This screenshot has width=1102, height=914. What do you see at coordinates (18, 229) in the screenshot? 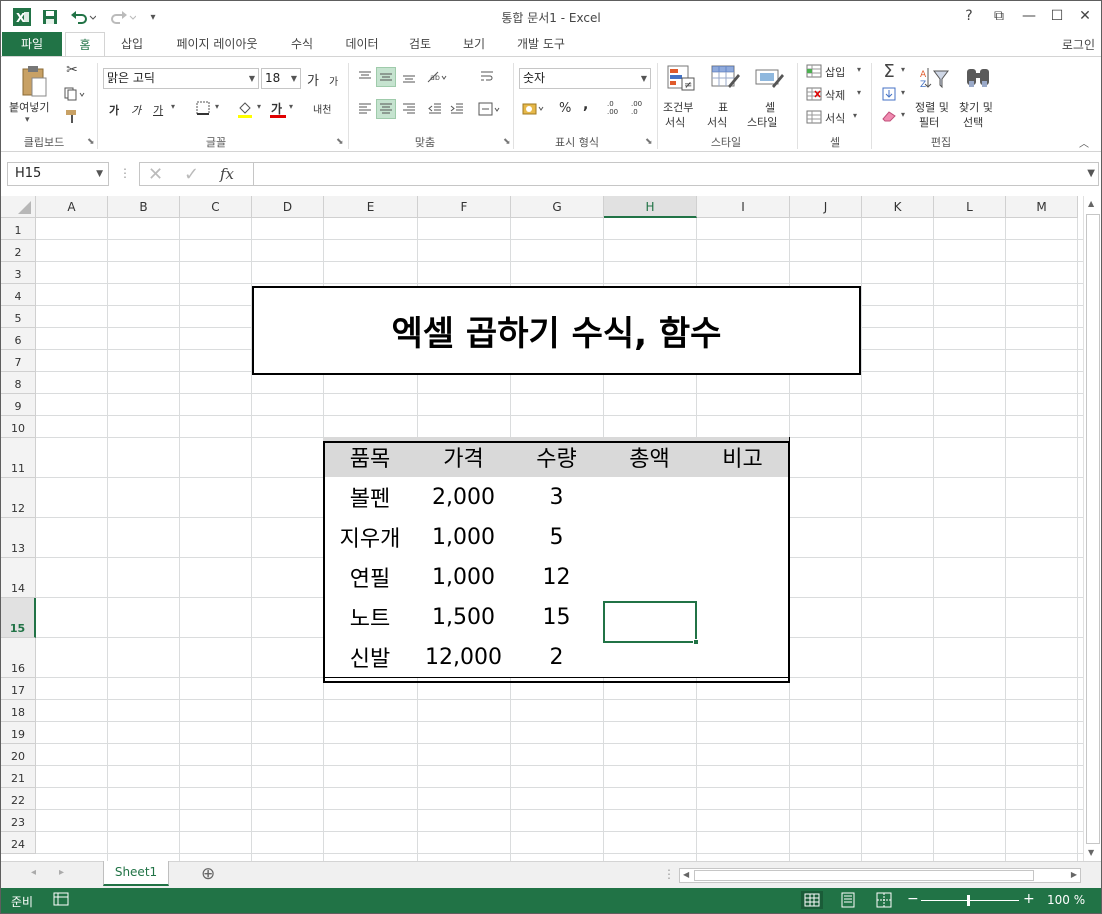
I see `row-header-1: 1` at bounding box center [18, 229].